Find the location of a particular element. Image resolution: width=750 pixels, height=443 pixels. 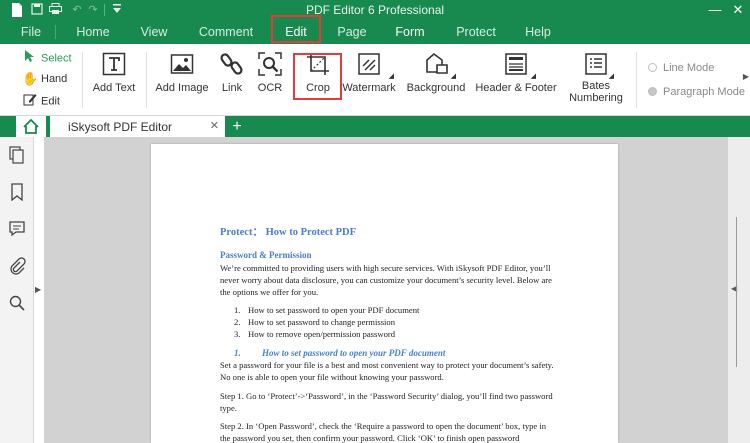

hand-tool: ✋ Hand is located at coordinates (44, 79).